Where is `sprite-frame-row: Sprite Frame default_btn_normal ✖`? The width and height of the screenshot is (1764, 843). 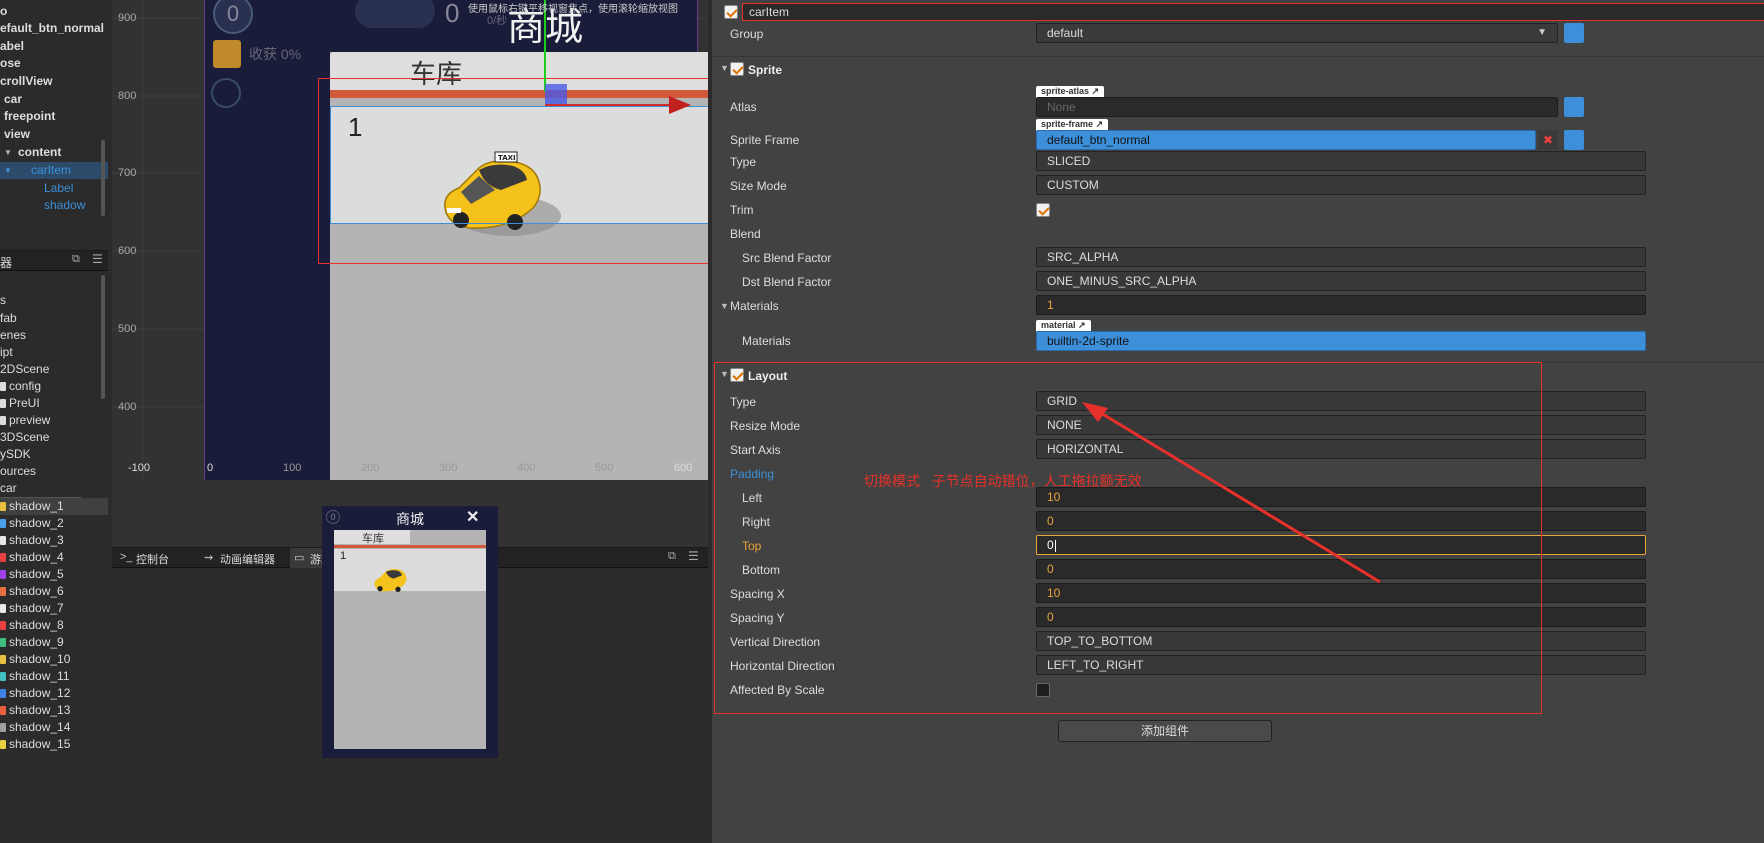
sprite-frame-row: Sprite Frame default_btn_normal ✖ is located at coordinates (1238, 139).